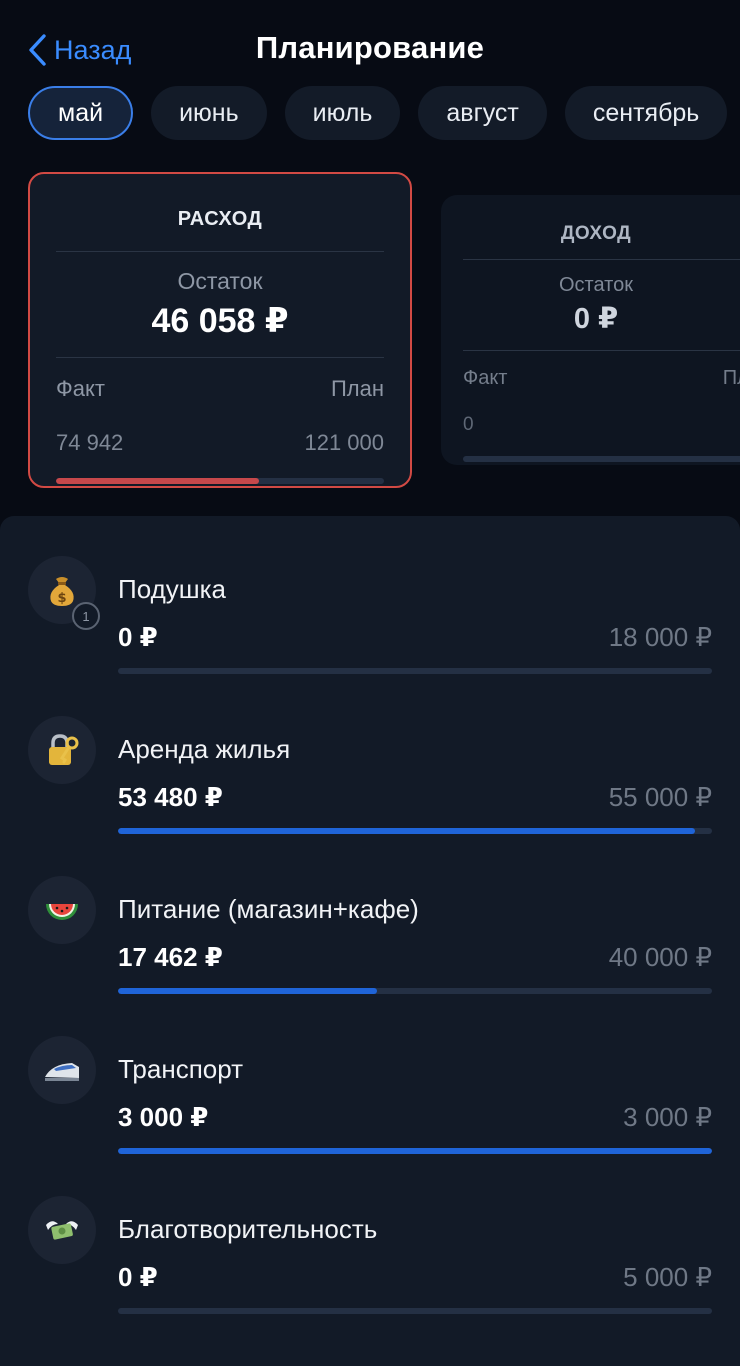  Describe the element at coordinates (248, 1229) in the screenshot. I see `category-name: Благотворительность` at that location.